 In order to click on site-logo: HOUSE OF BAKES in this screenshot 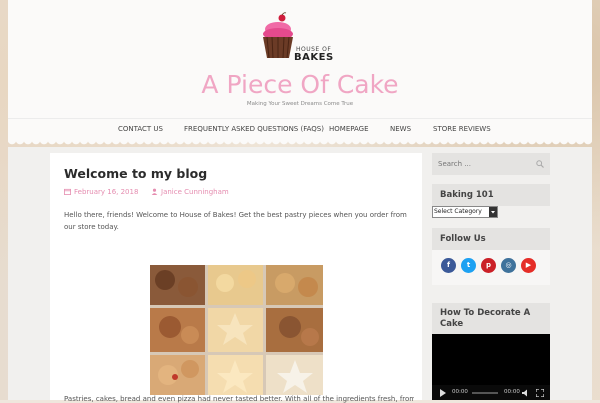, I will do `click(298, 42)`.